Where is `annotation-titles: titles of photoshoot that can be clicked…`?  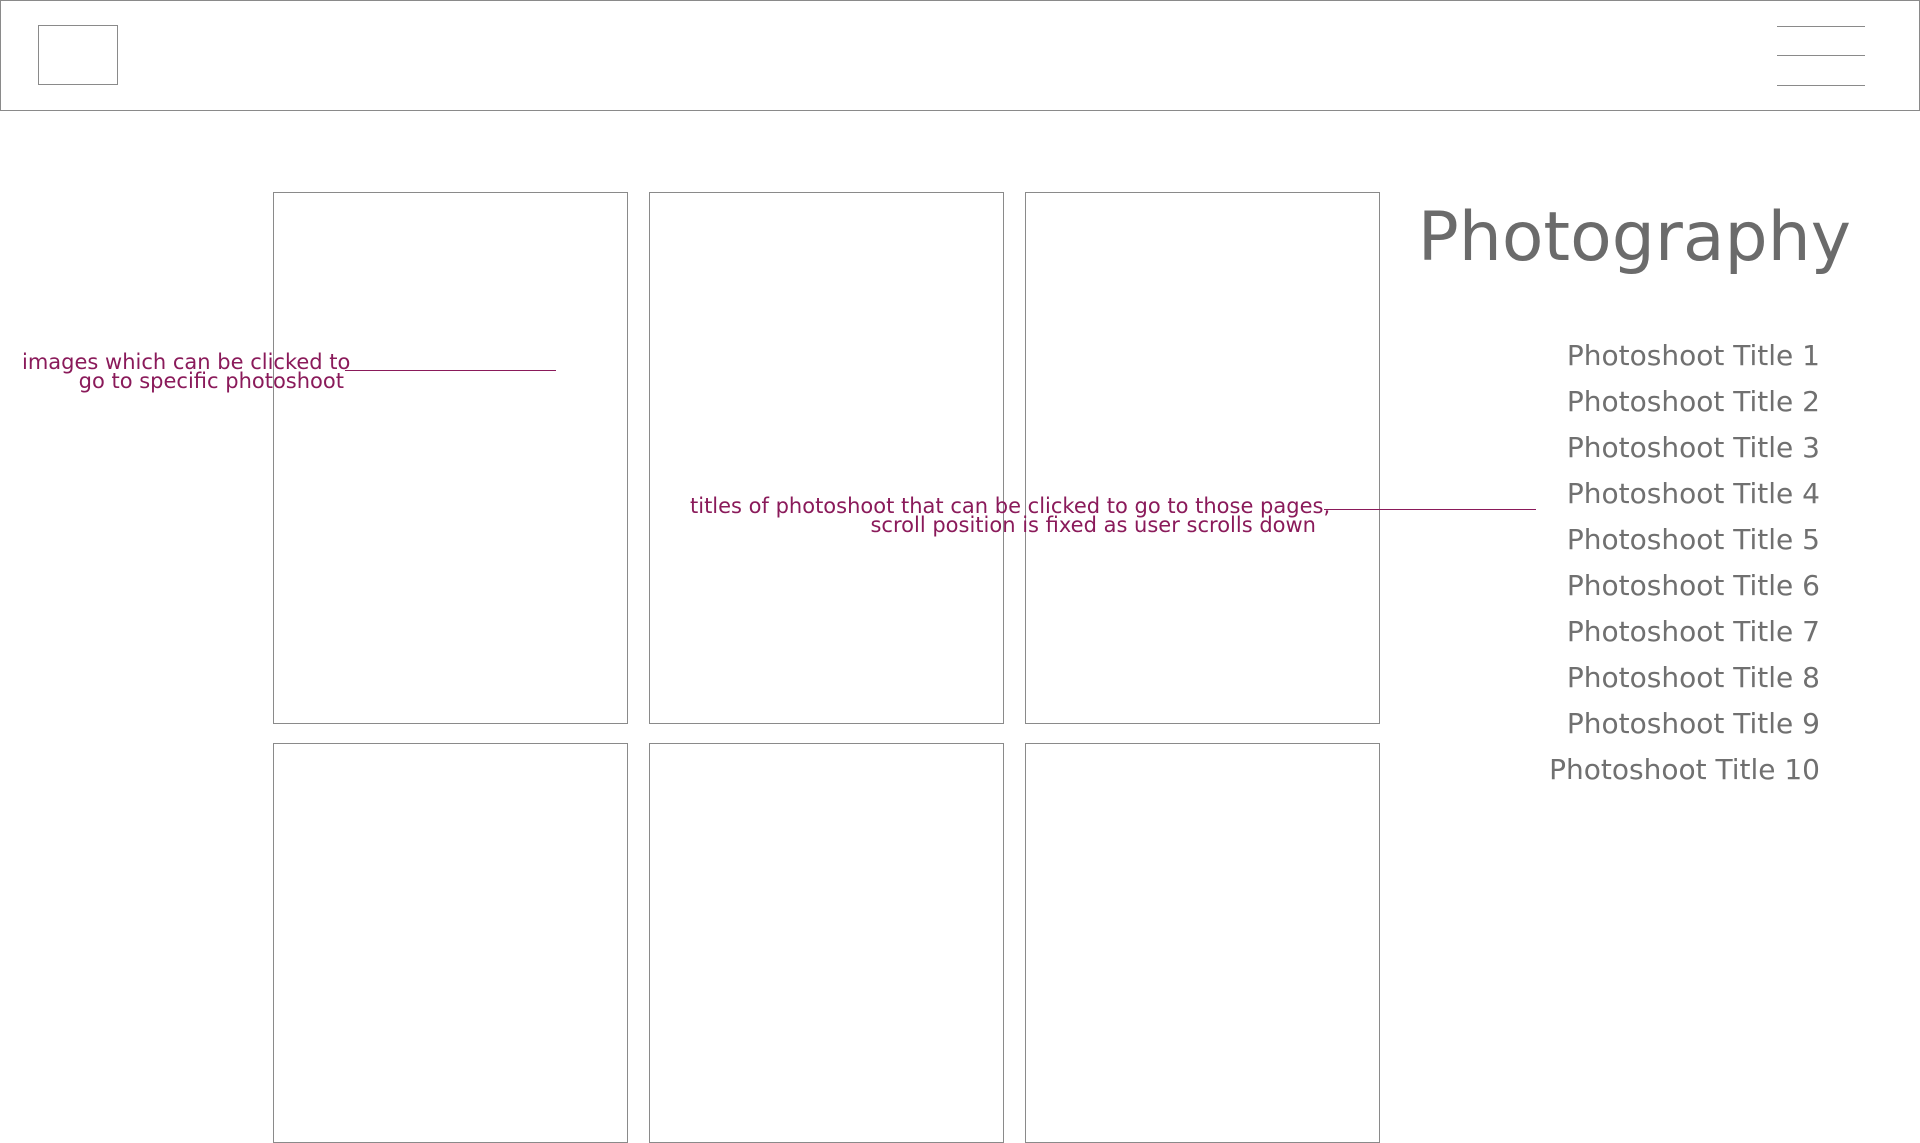 annotation-titles: titles of photoshoot that can be clicked… is located at coordinates (1010, 516).